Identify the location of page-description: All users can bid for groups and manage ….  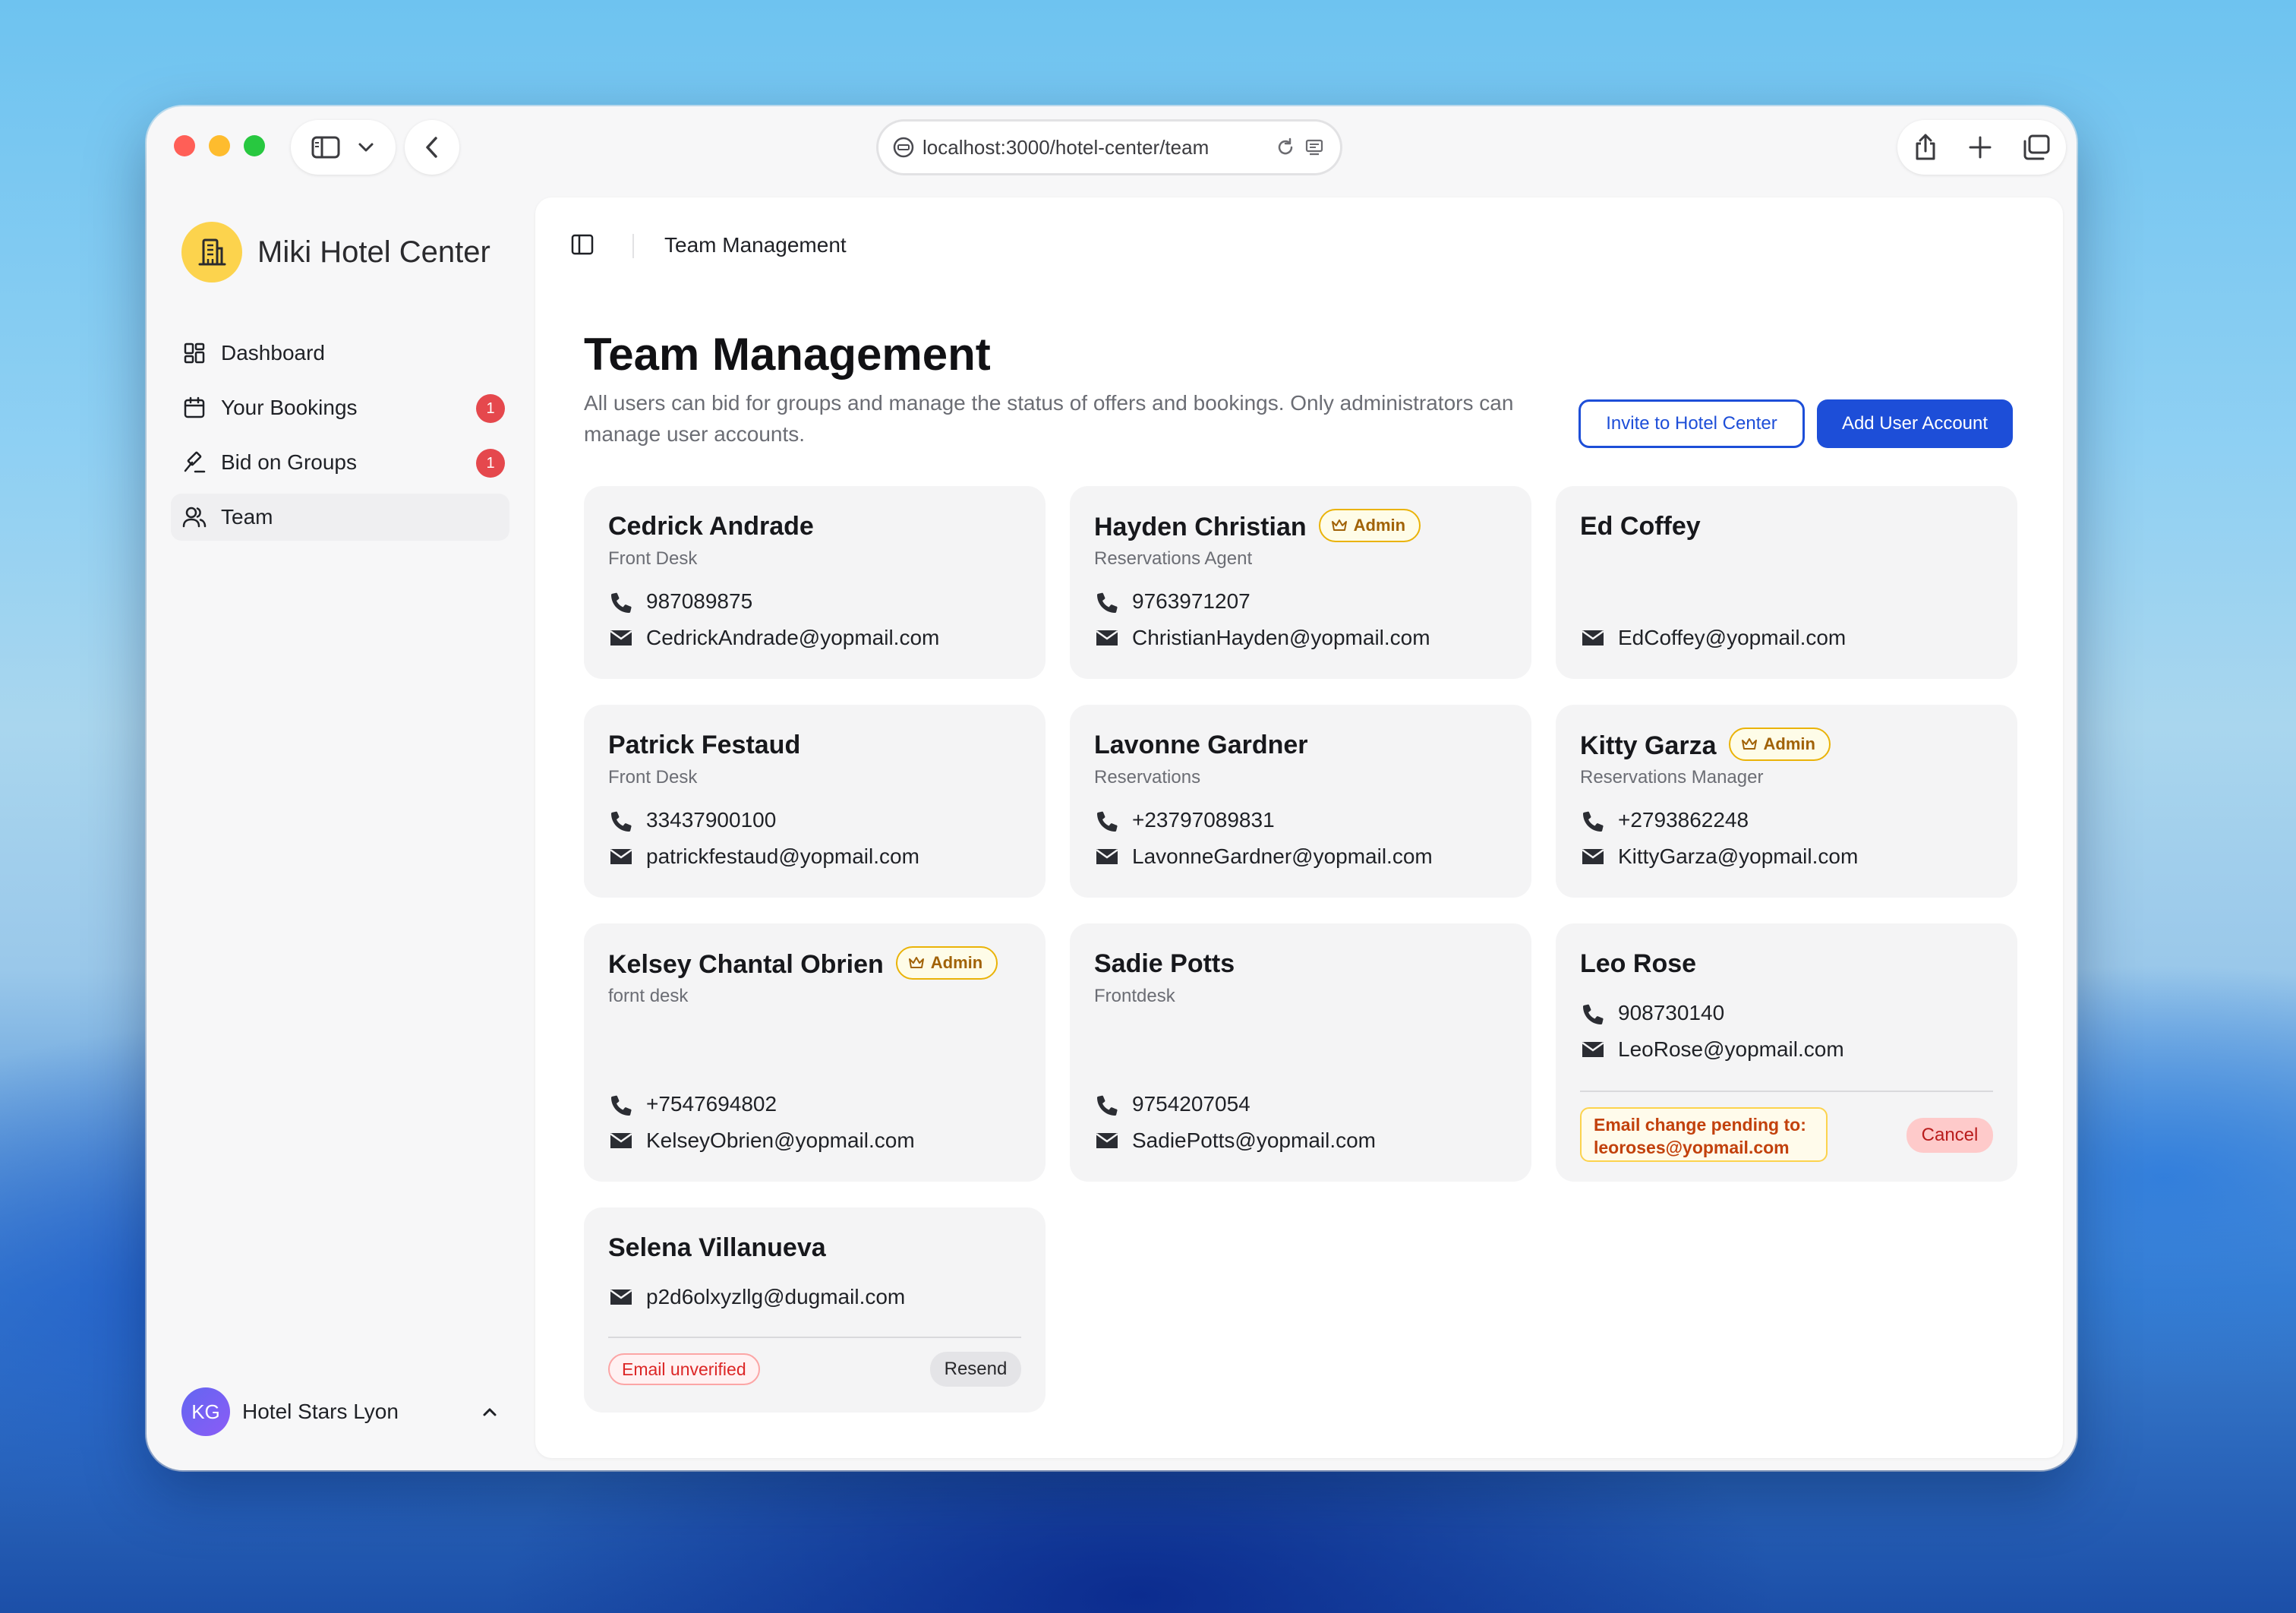
(1049, 418).